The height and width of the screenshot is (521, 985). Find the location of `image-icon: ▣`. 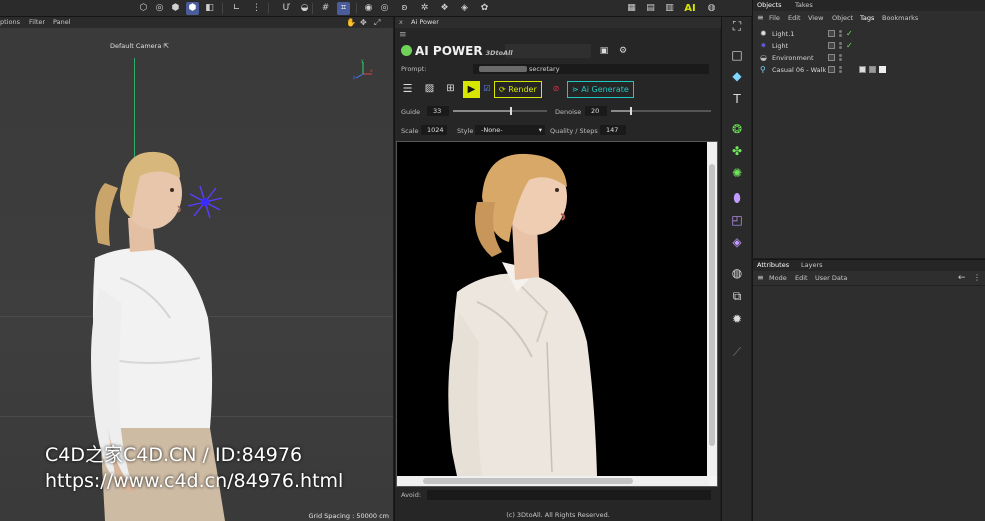

image-icon: ▣ is located at coordinates (604, 51).